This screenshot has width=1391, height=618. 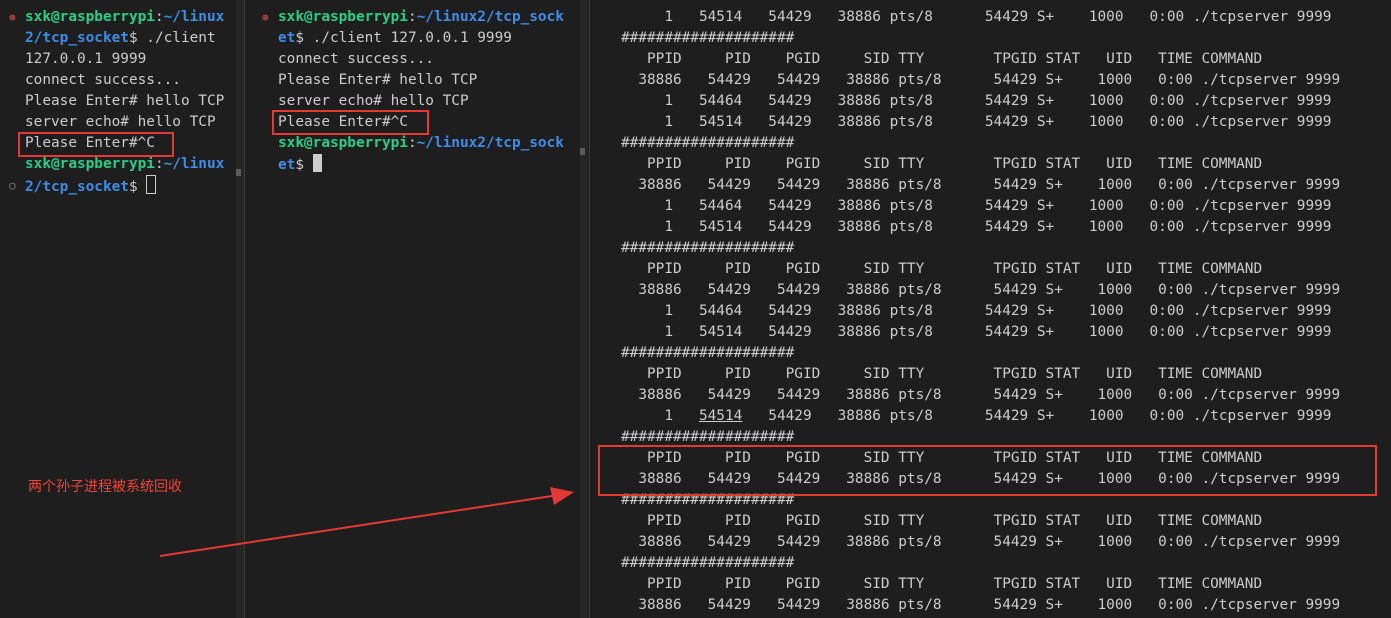 I want to click on arrow-head, so click(x=562, y=496).